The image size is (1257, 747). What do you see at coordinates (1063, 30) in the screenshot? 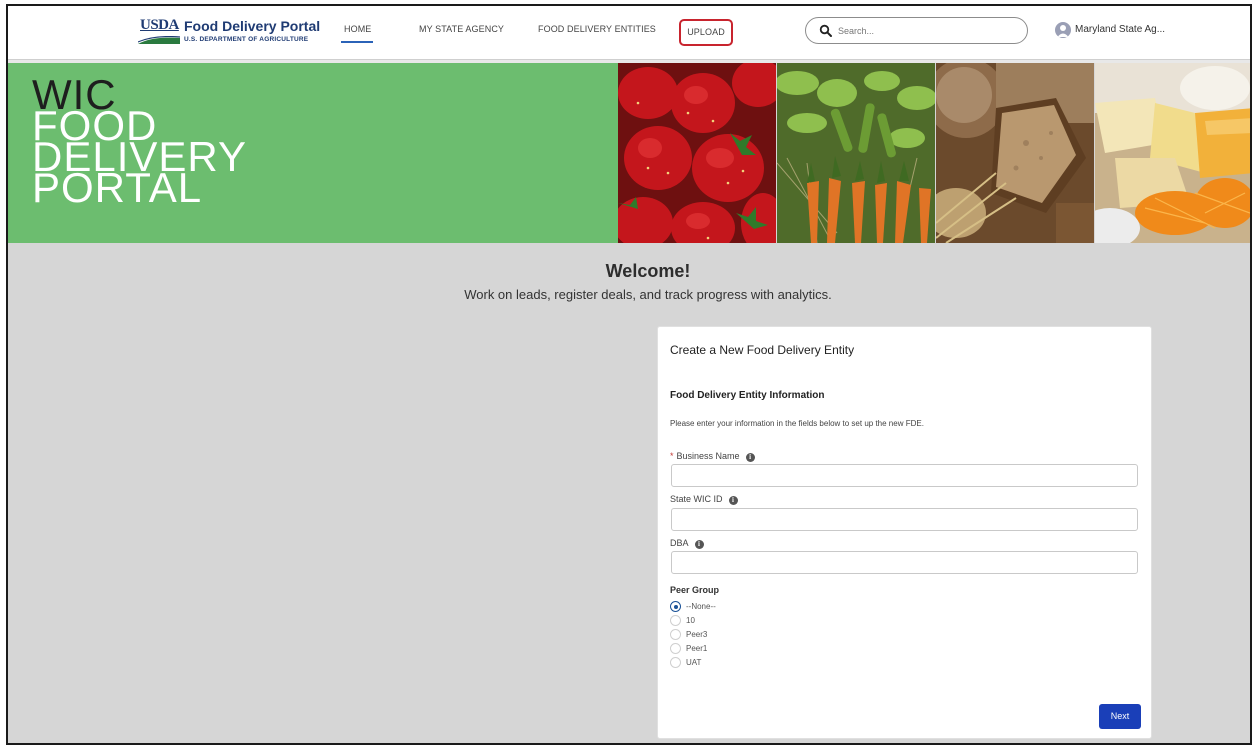
I see `avatar-icon` at bounding box center [1063, 30].